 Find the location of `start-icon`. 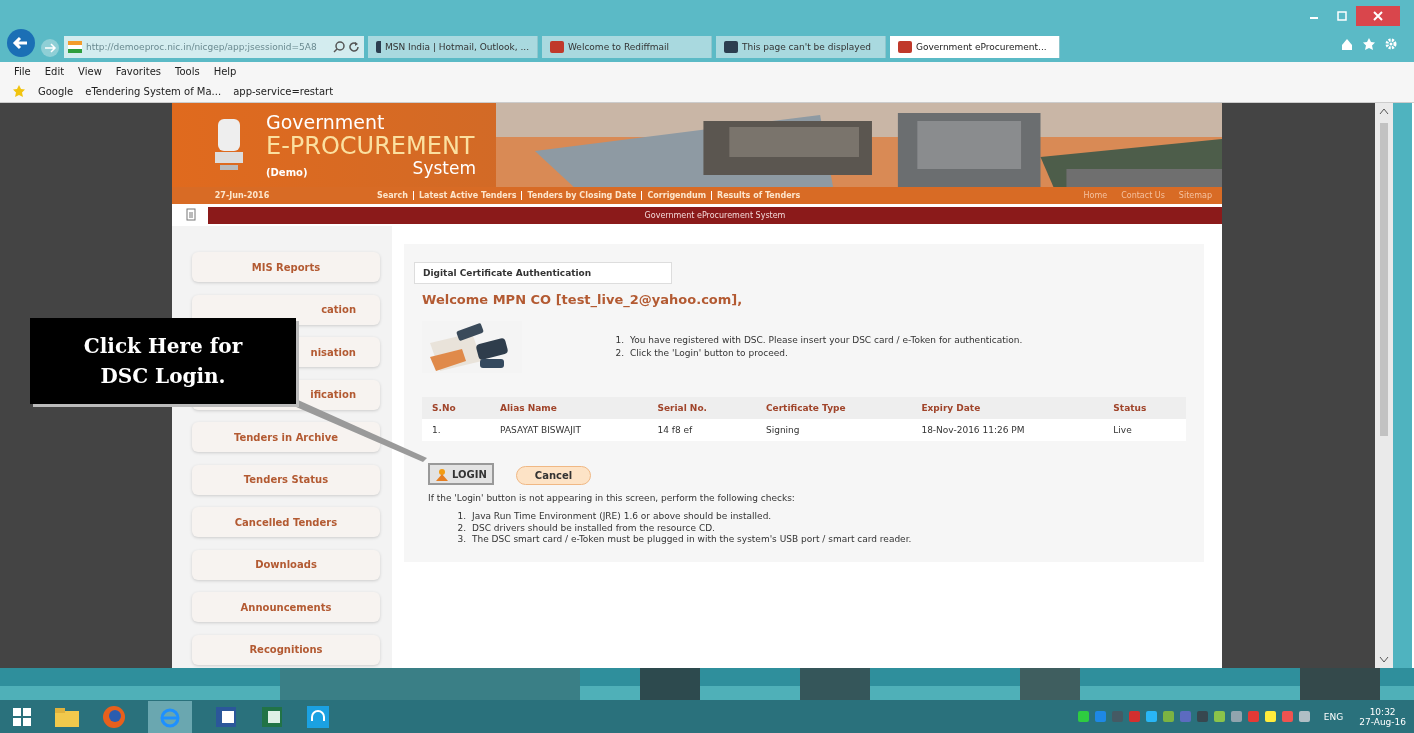

start-icon is located at coordinates (22, 716).